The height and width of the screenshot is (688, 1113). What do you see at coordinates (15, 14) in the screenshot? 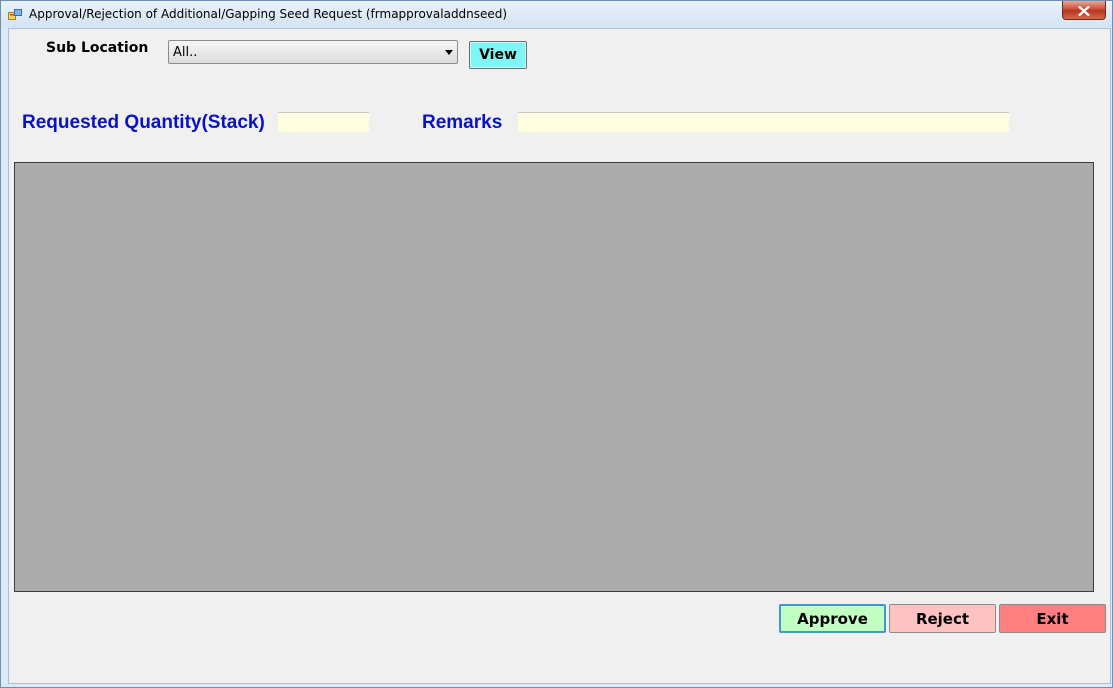
I see `app-form-icon` at bounding box center [15, 14].